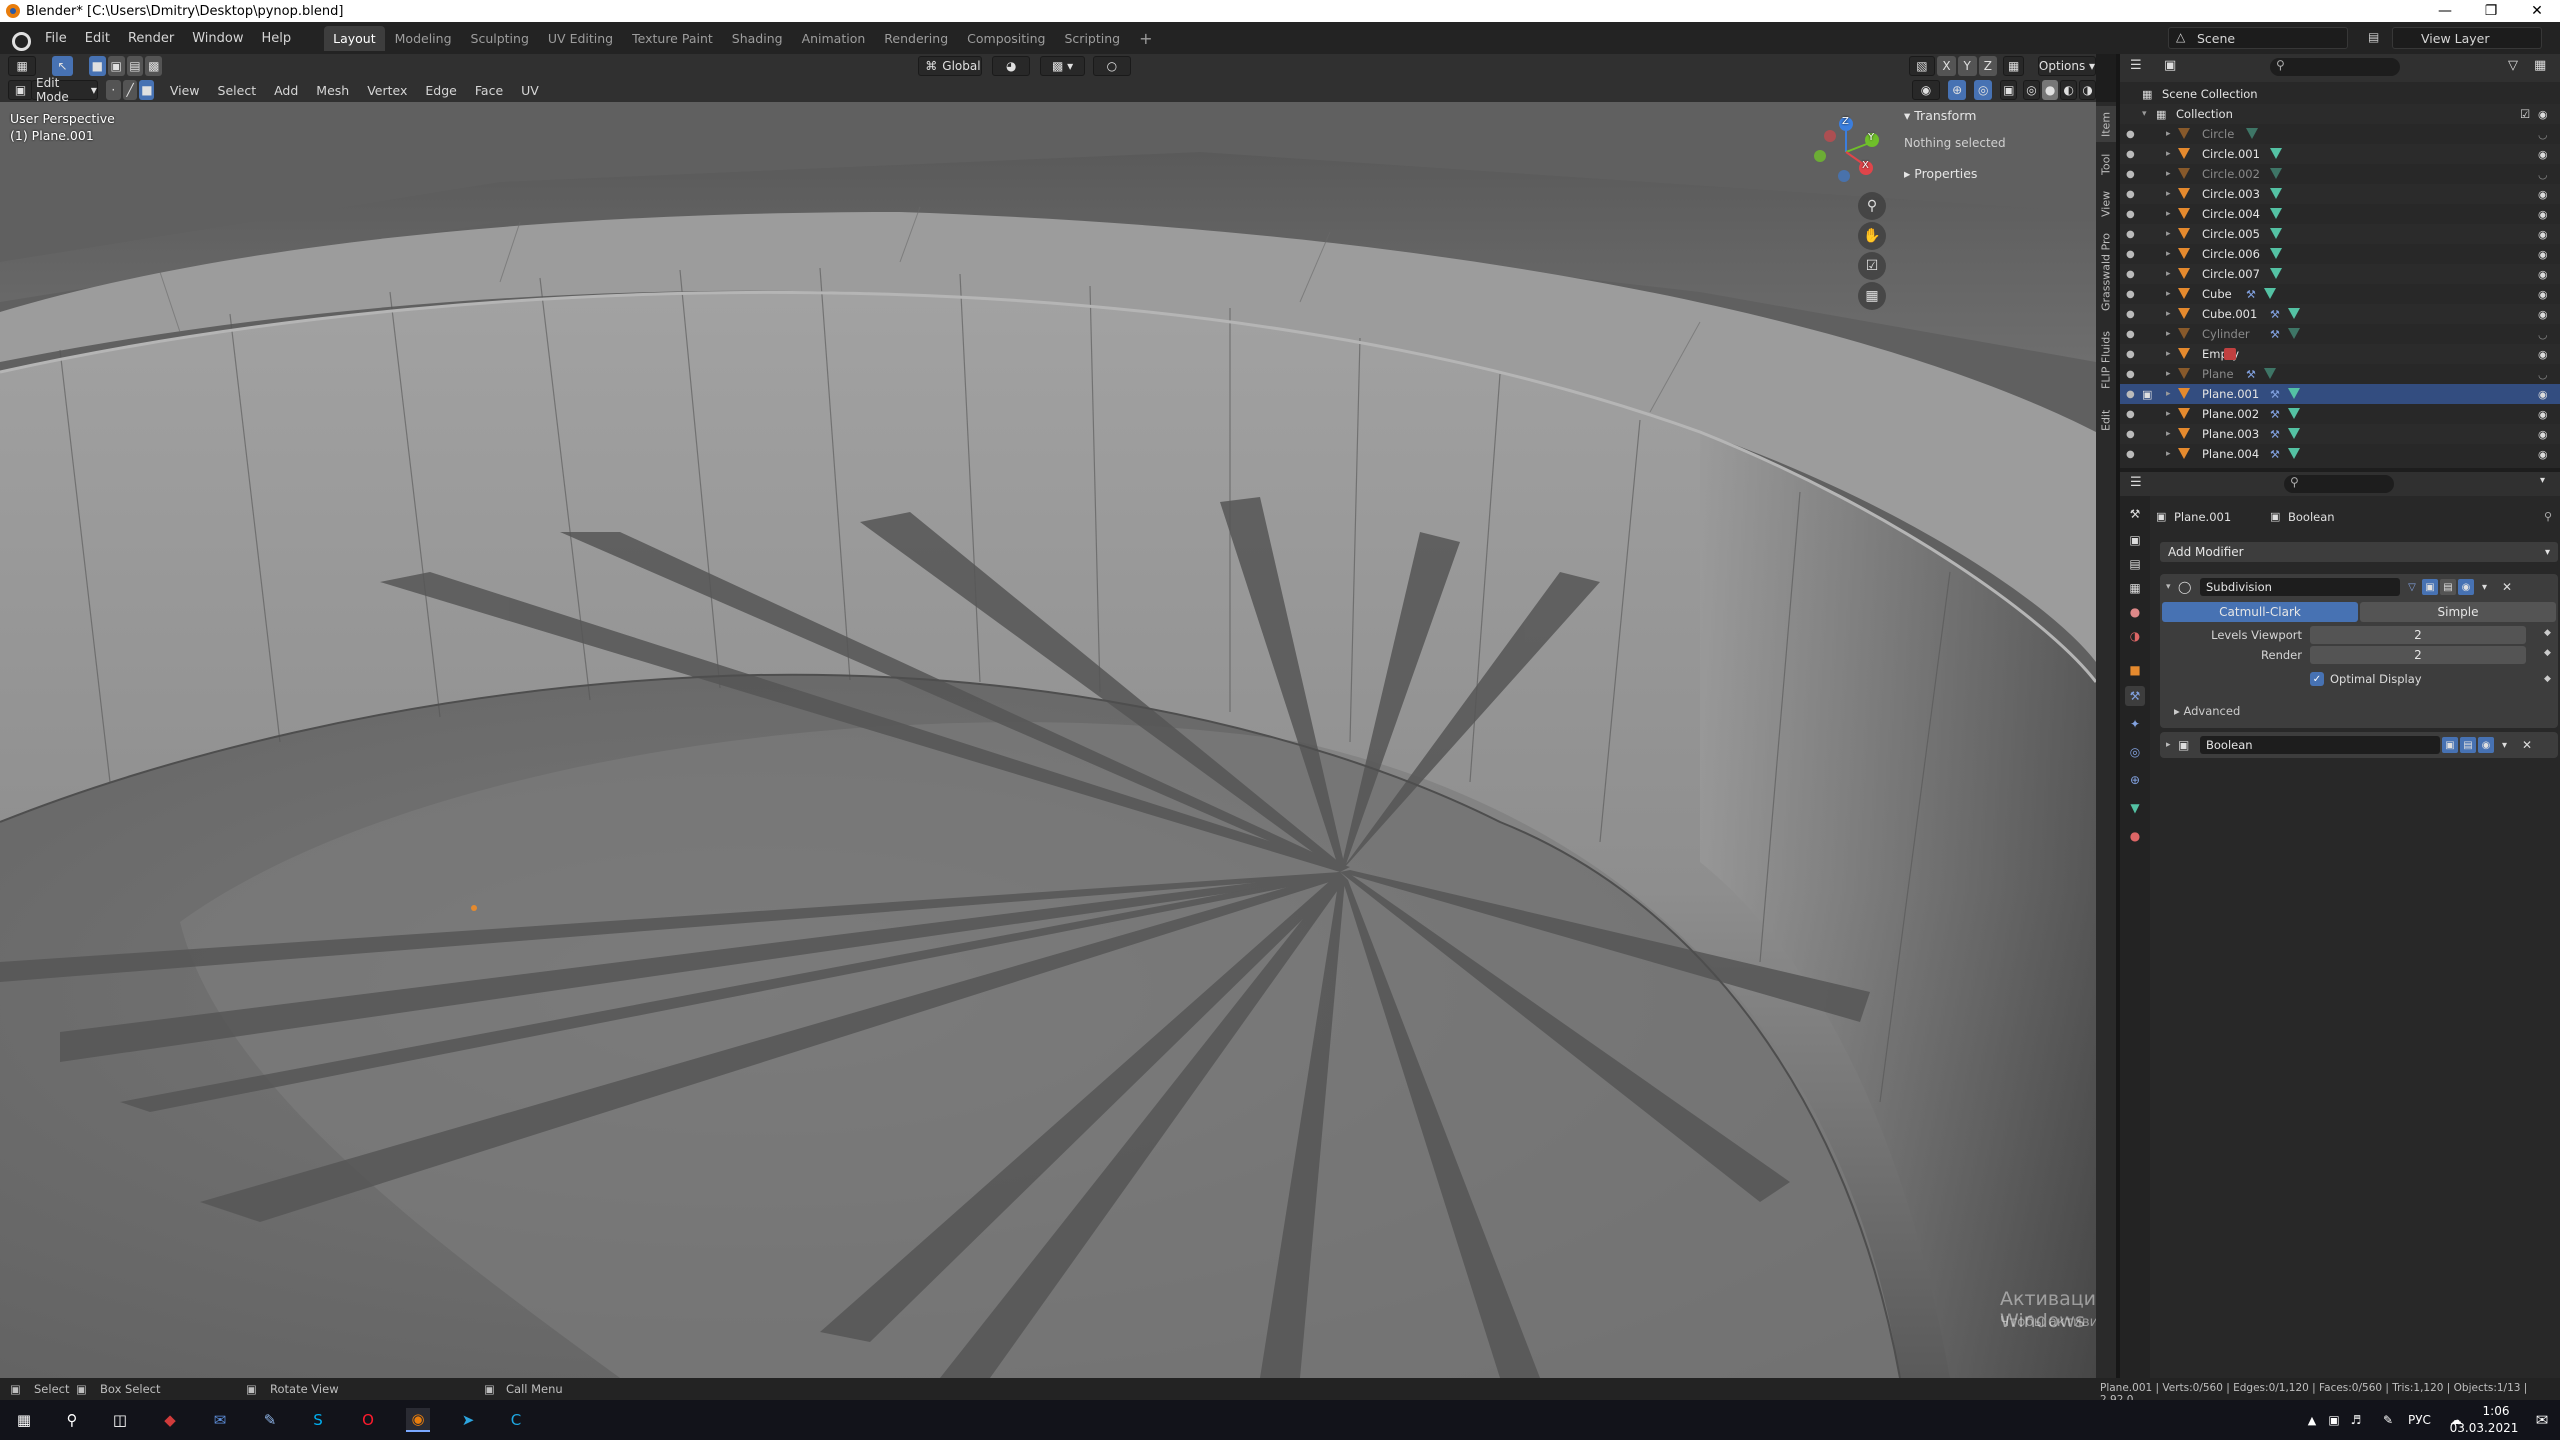 The height and width of the screenshot is (1440, 2560). I want to click on telegram-icon: ➤, so click(468, 1420).